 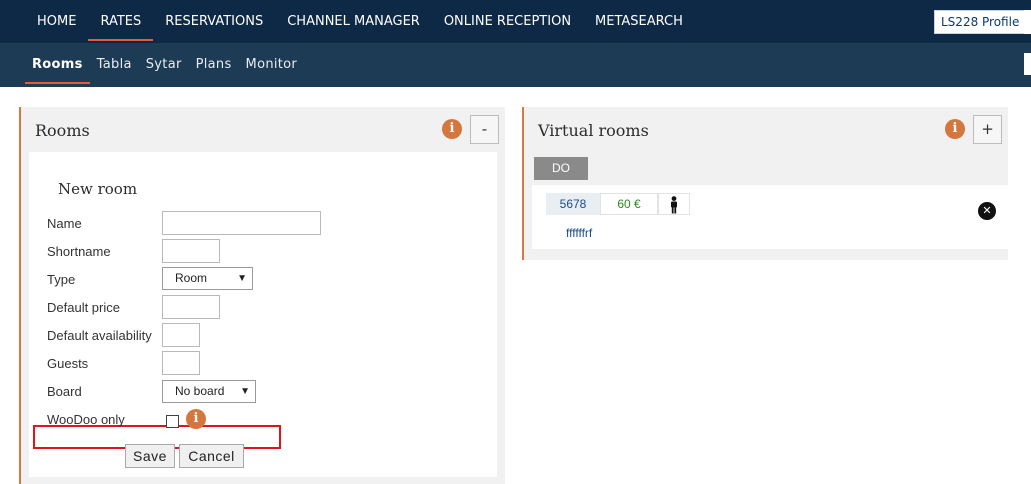 What do you see at coordinates (68, 363) in the screenshot?
I see `guests-label: Guests` at bounding box center [68, 363].